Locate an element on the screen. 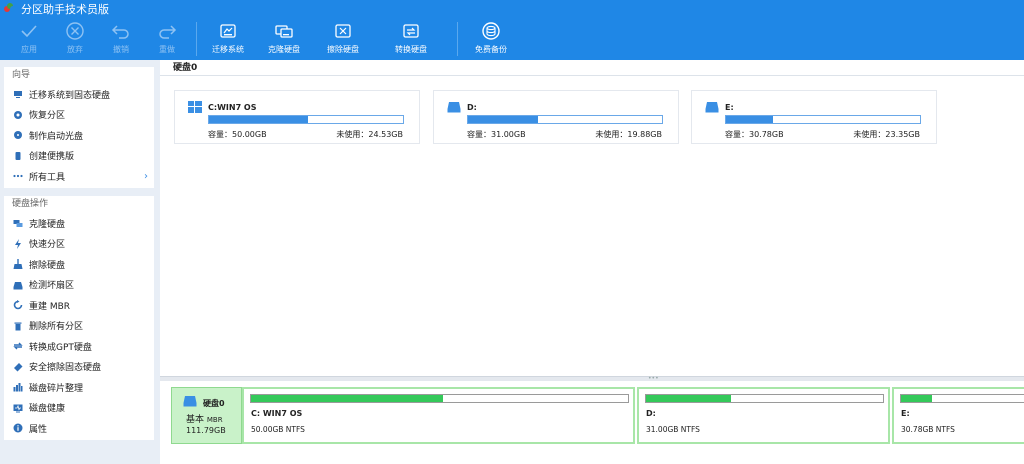 The height and width of the screenshot is (464, 1024). disk-name: 硬盘0 is located at coordinates (214, 403).